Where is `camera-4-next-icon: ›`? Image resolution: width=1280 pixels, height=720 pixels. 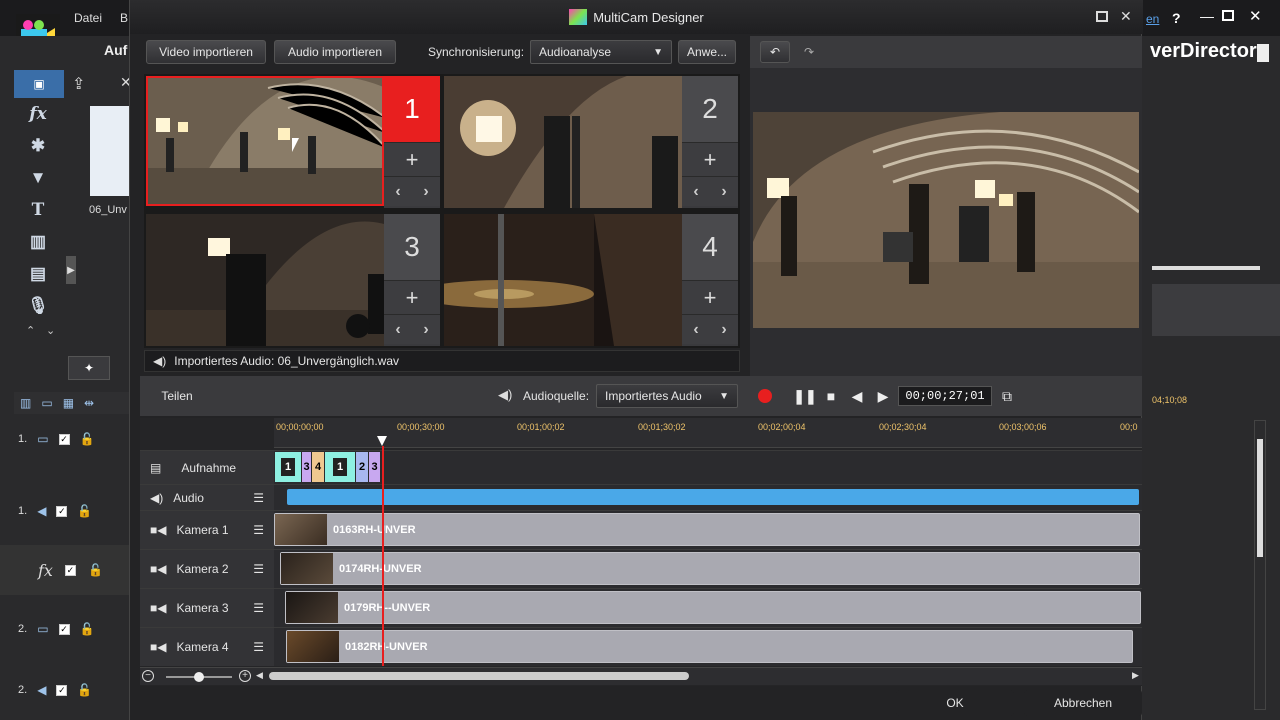 camera-4-next-icon: › is located at coordinates (724, 329).